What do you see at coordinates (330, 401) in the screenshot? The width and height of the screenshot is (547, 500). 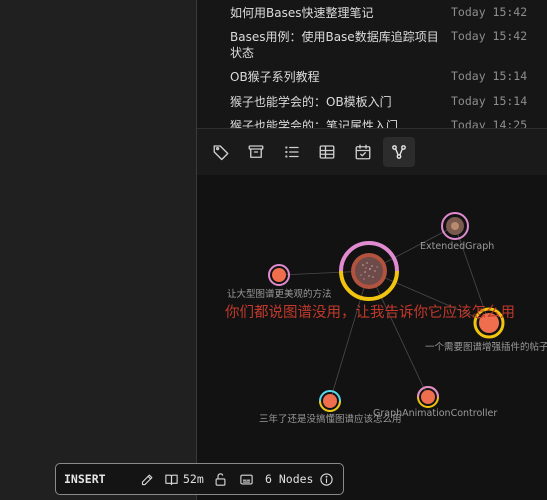 I see `graph-node-three-years` at bounding box center [330, 401].